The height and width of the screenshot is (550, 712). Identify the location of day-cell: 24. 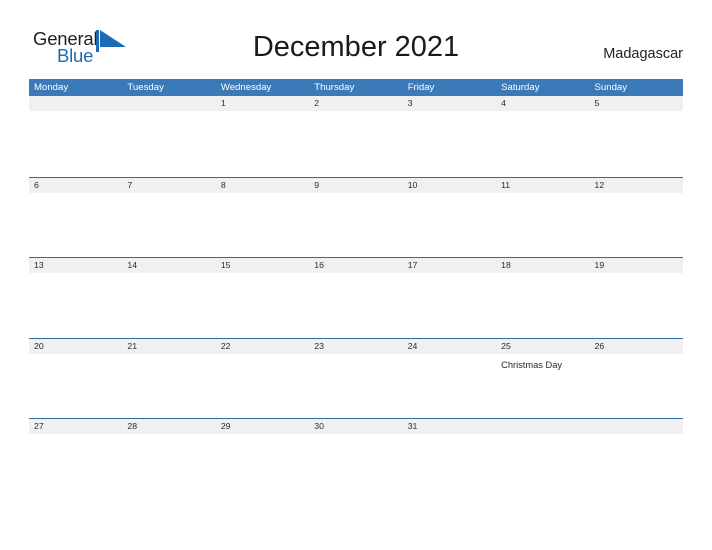
(449, 379).